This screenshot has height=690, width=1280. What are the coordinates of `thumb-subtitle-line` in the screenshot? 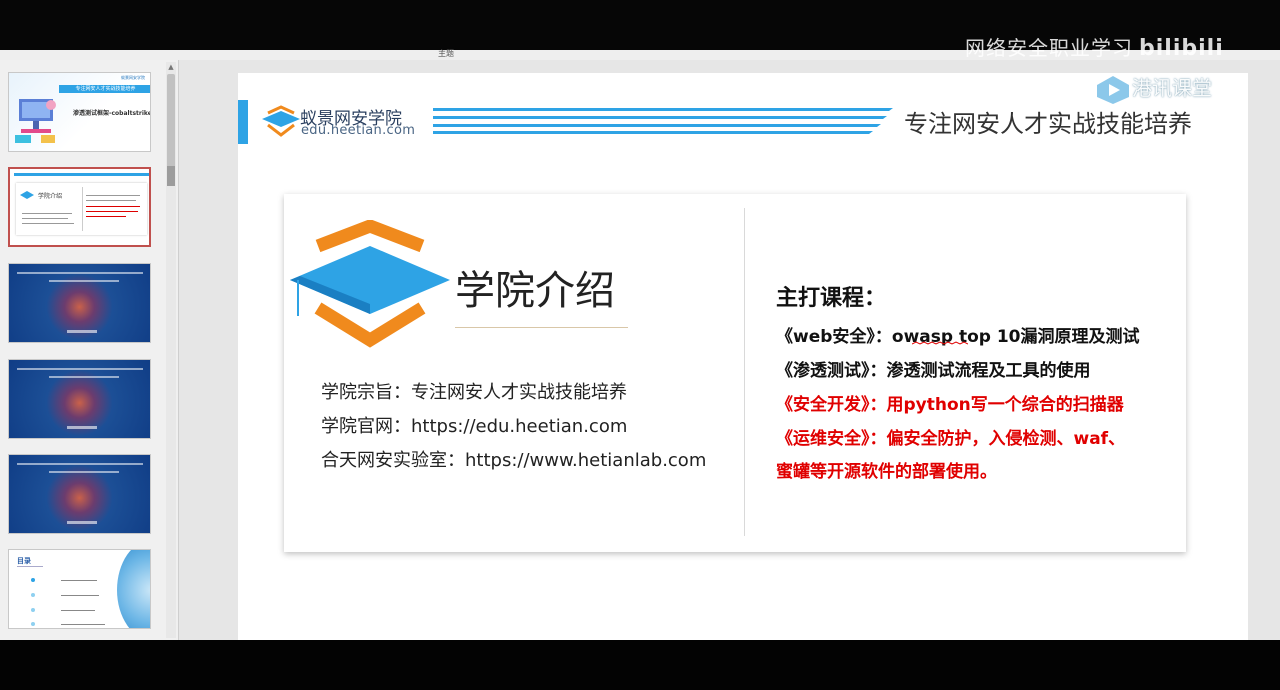 It's located at (30, 566).